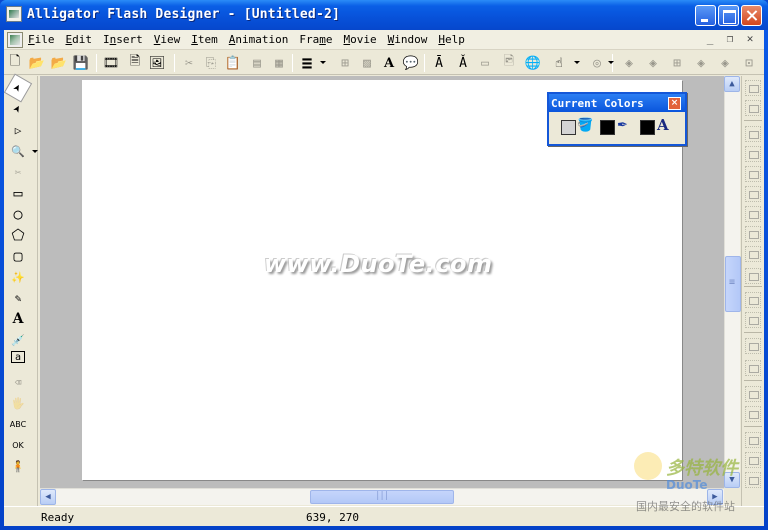 The width and height of the screenshot is (768, 530). I want to click on menu-item: Item, so click(204, 40).